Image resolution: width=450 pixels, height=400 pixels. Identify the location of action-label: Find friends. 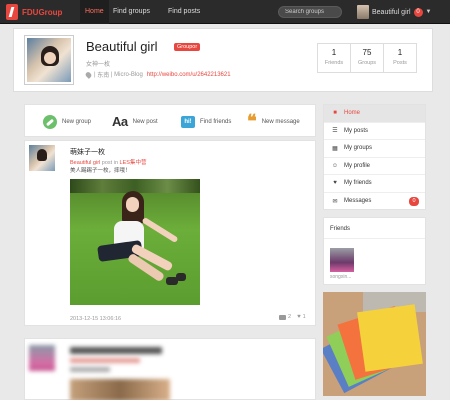
(216, 121).